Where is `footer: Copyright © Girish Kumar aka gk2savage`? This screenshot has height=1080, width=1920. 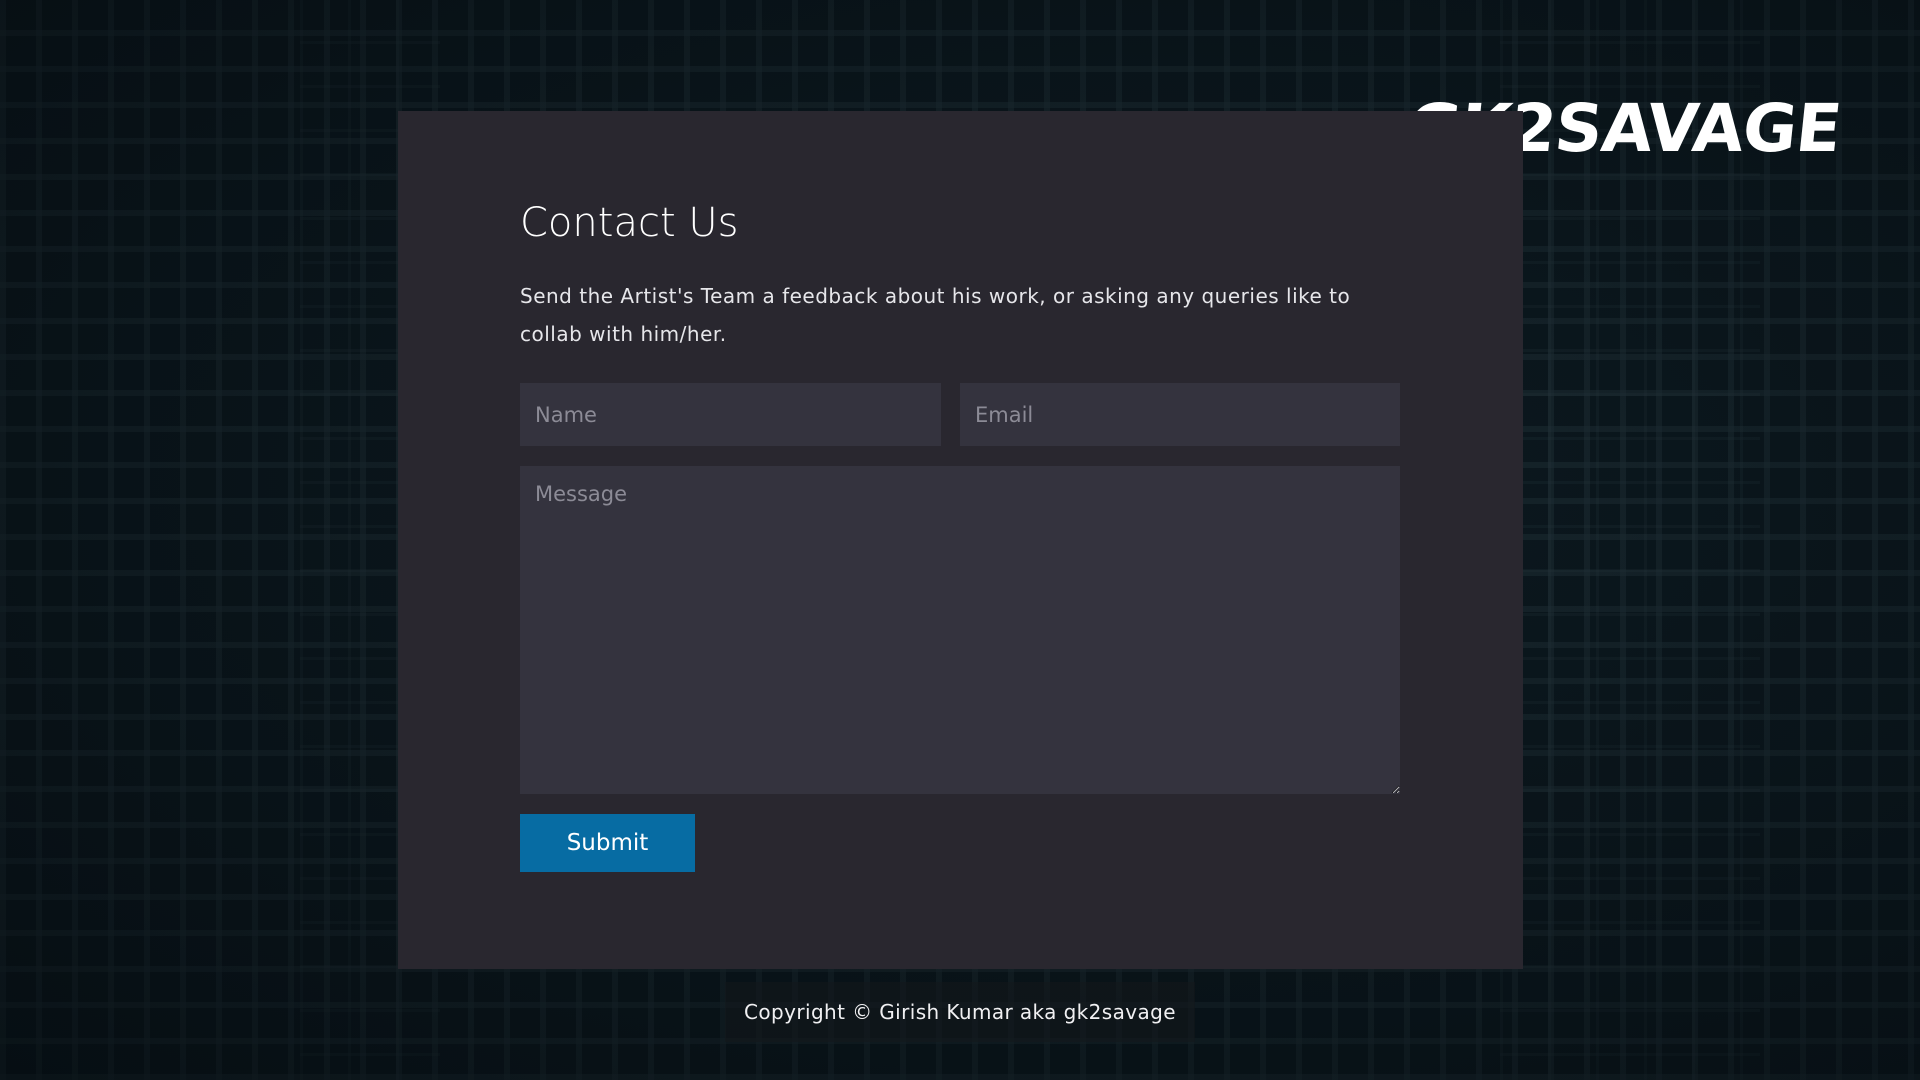
footer: Copyright © Girish Kumar aka gk2savage is located at coordinates (960, 1012).